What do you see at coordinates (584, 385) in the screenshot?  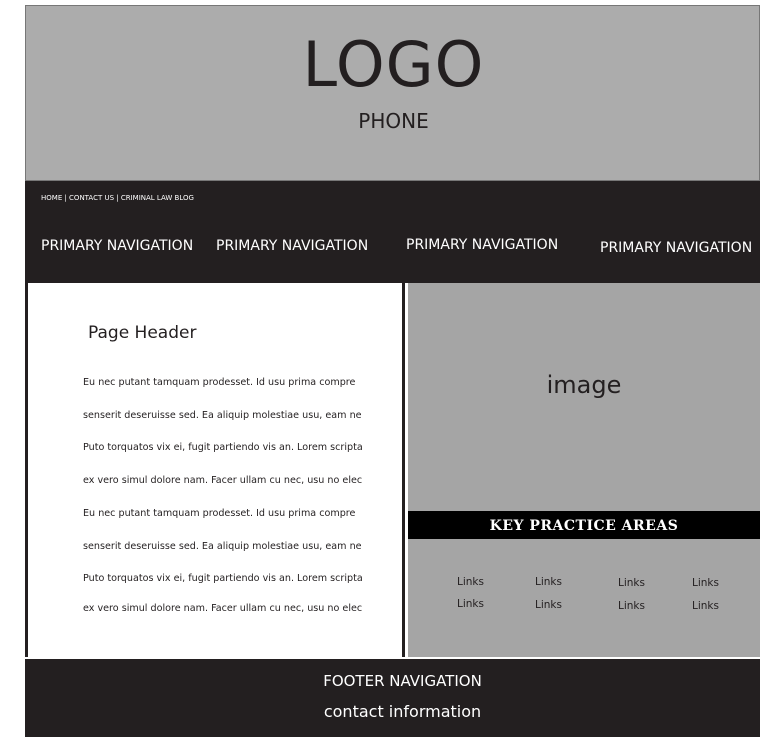 I see `image-label: image` at bounding box center [584, 385].